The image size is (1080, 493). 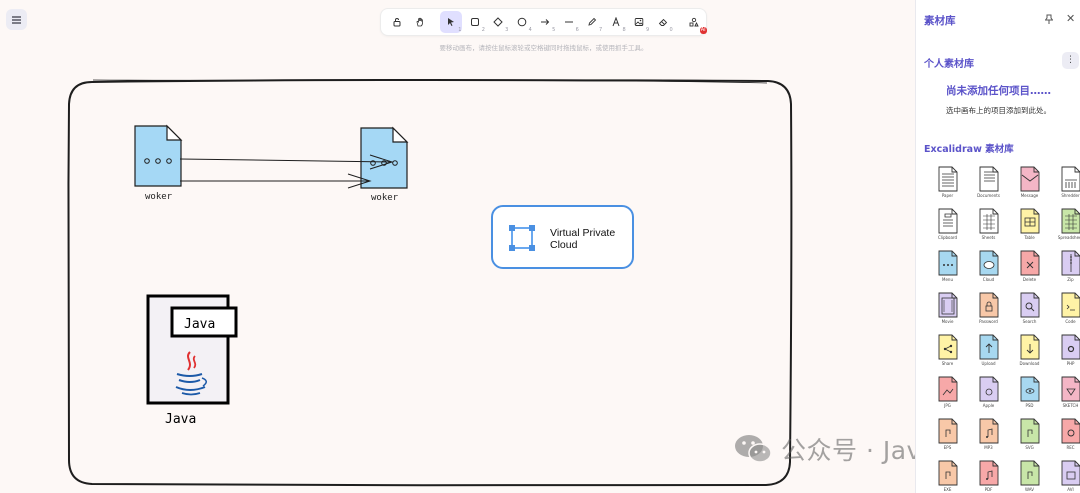 I want to click on library-item-caption: PSD, so click(x=1029, y=405).